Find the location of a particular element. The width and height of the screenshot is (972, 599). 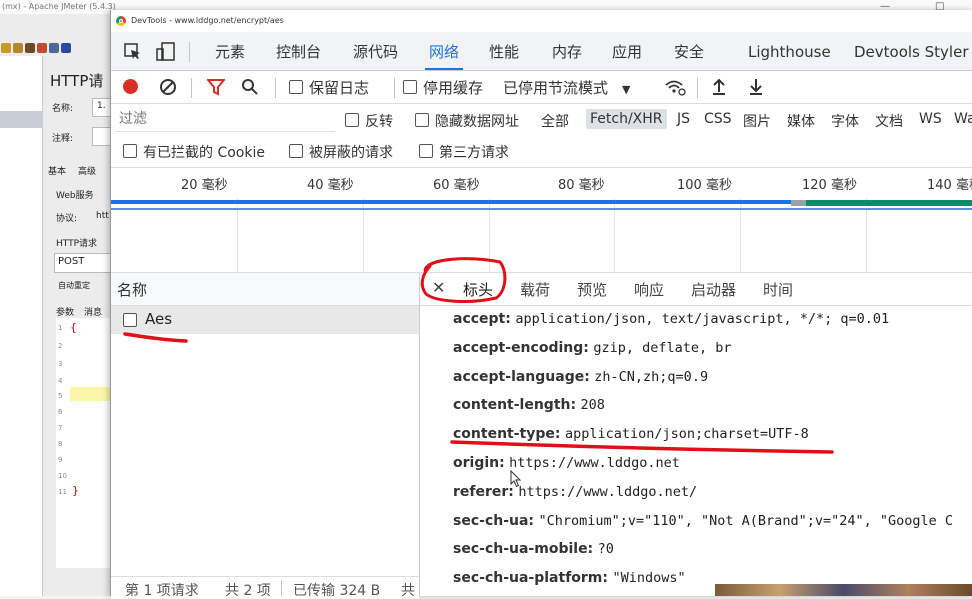

protocol-label: 协议: is located at coordinates (67, 219).